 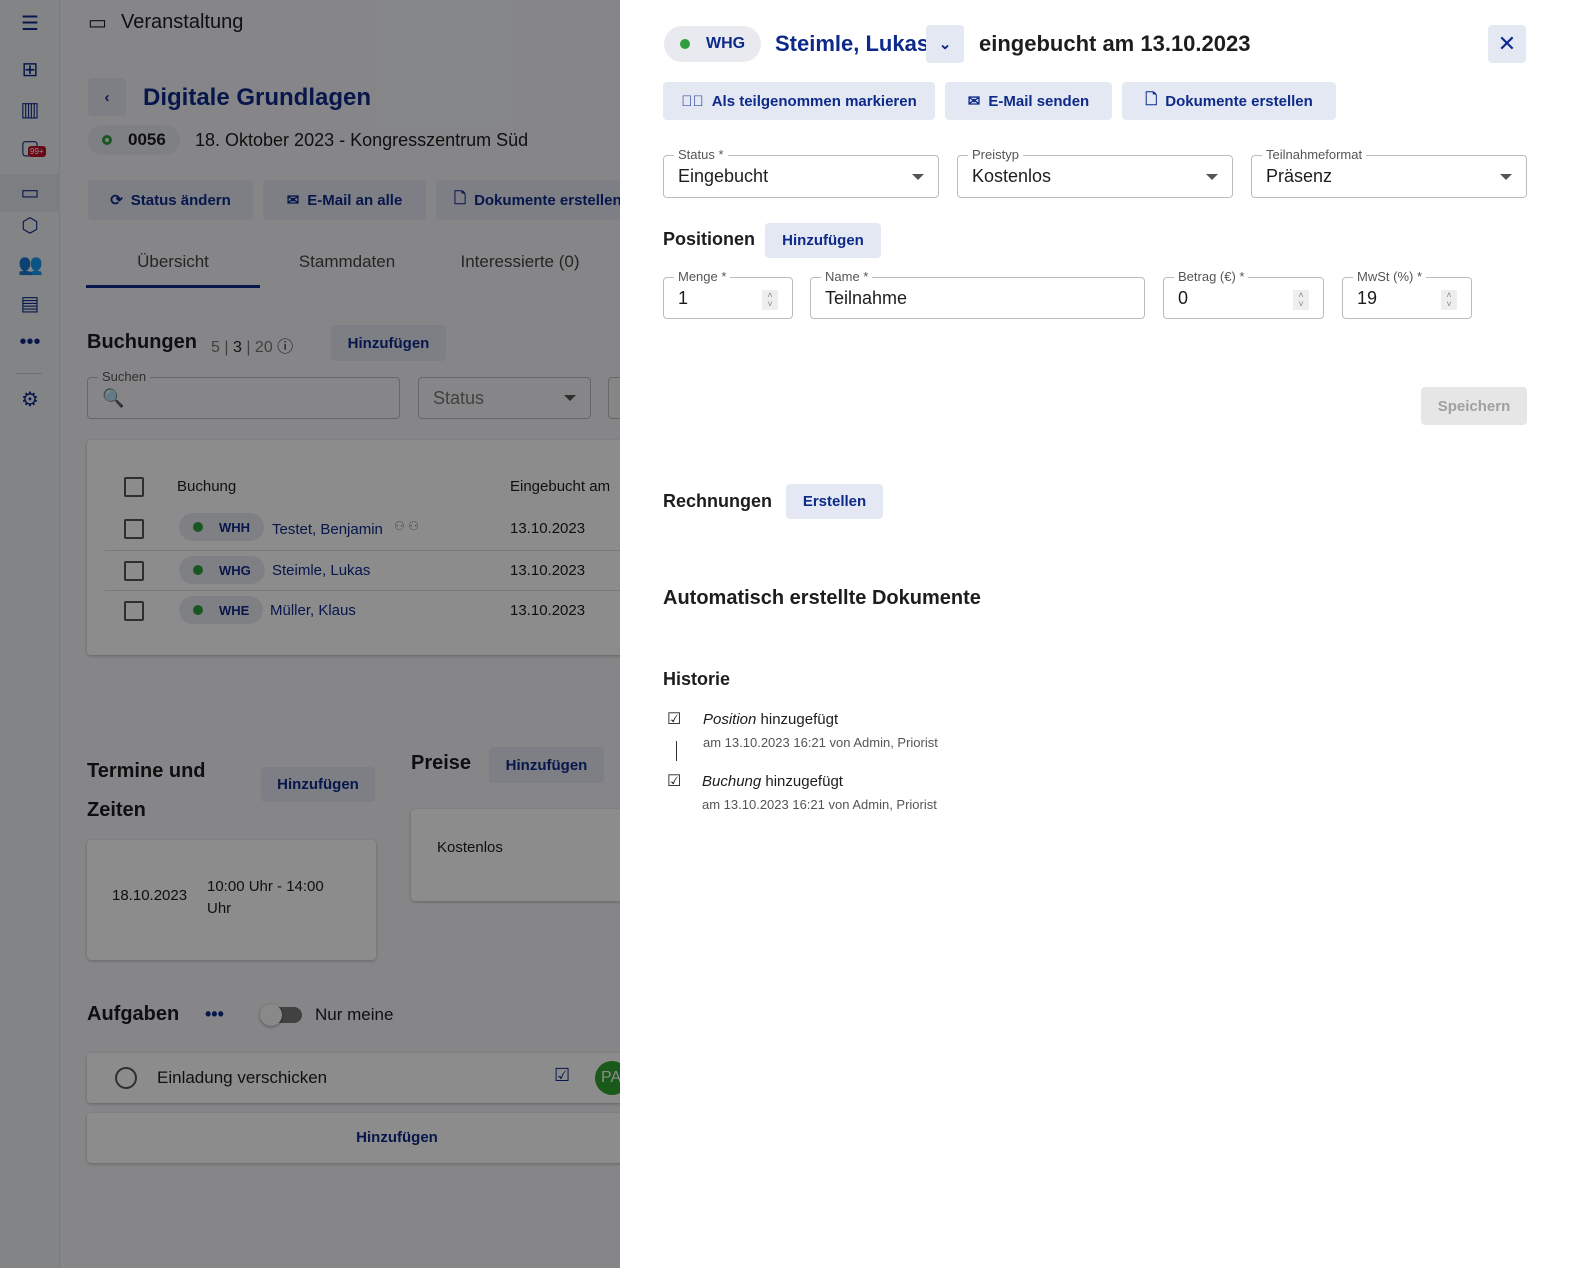 What do you see at coordinates (799, 101) in the screenshot?
I see `mark-attended-button: ✓⃝ Als teilgenommen markieren` at bounding box center [799, 101].